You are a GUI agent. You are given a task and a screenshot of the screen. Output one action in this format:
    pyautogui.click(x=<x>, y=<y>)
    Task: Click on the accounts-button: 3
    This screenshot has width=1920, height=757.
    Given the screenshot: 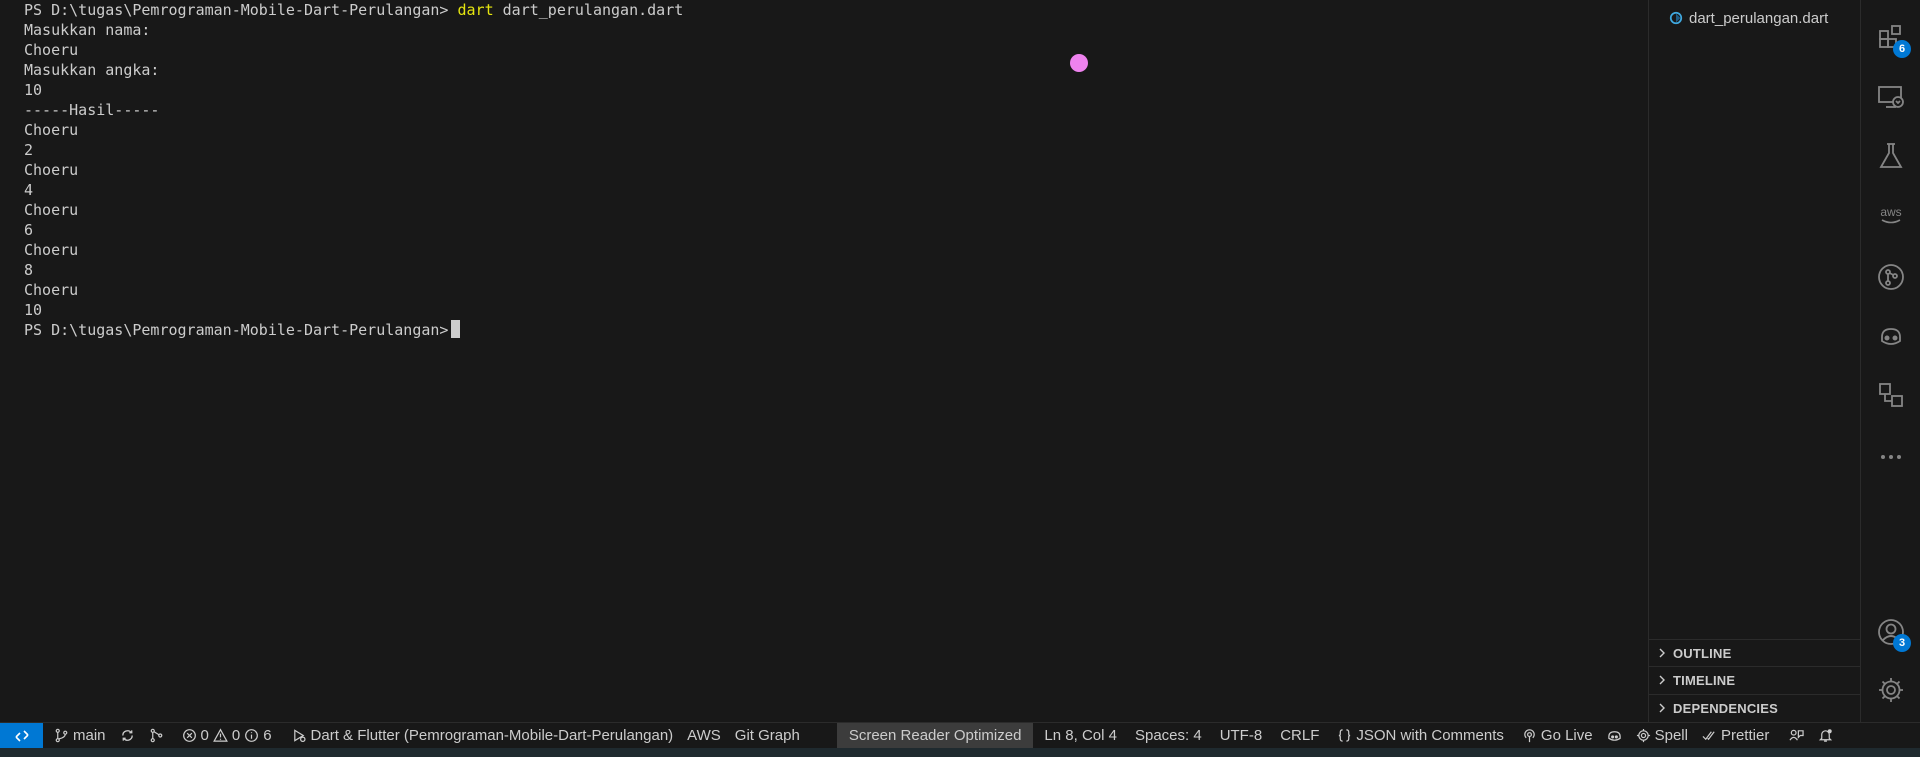 What is the action you would take?
    pyautogui.click(x=1890, y=632)
    